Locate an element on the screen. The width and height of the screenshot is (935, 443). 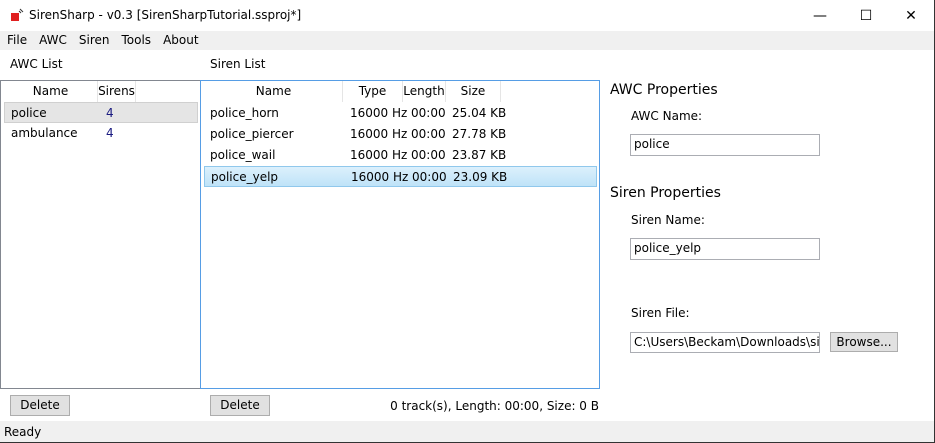
siren-col-length: Length is located at coordinates (424, 91).